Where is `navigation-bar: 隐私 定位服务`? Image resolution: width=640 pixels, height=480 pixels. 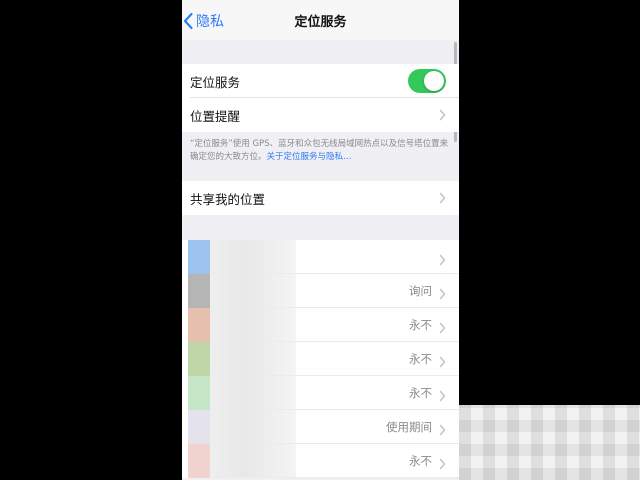
navigation-bar: 隐私 定位服务 is located at coordinates (320, 20).